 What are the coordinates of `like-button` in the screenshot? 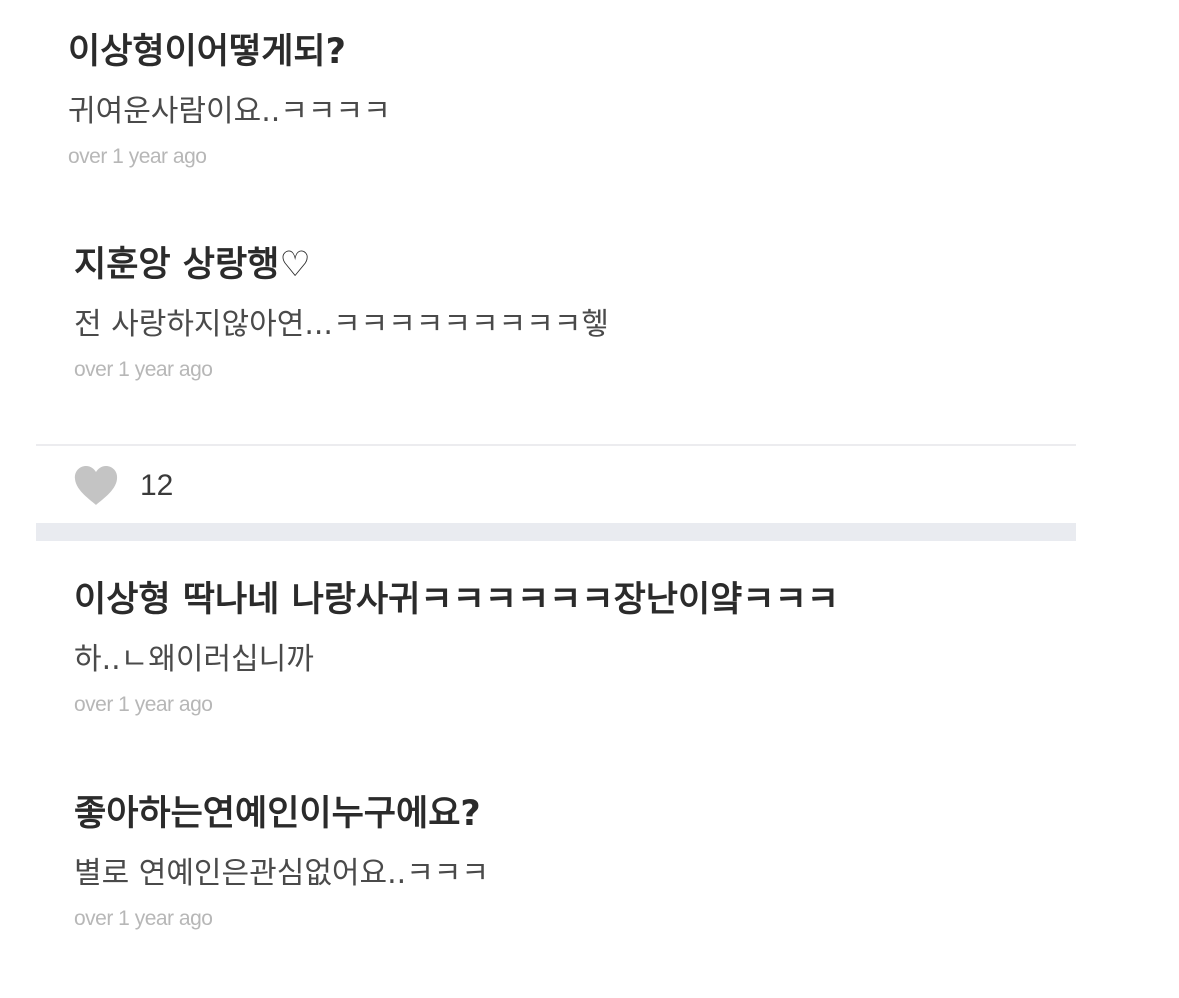 It's located at (96, 486).